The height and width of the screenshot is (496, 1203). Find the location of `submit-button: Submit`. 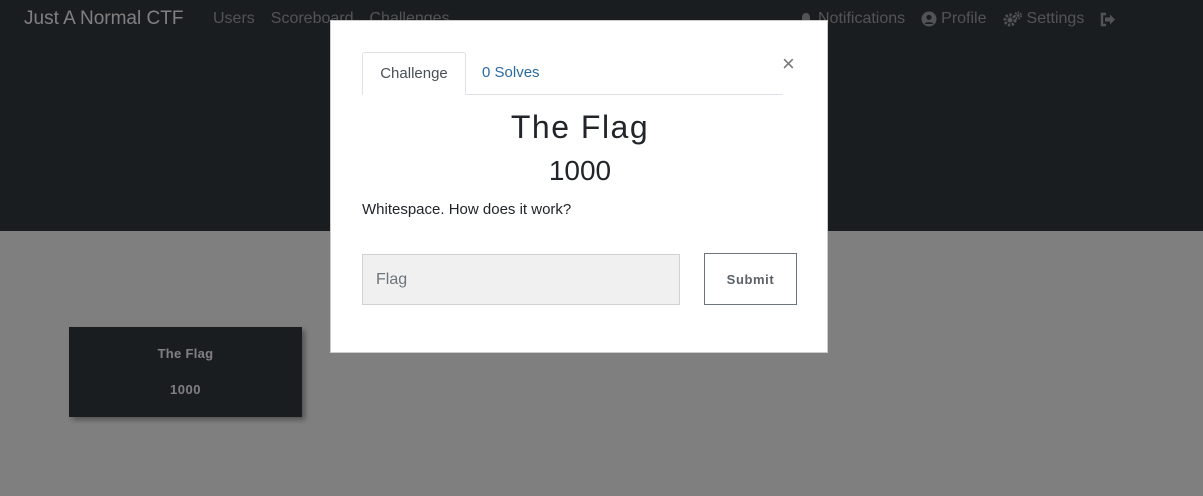

submit-button: Submit is located at coordinates (750, 279).